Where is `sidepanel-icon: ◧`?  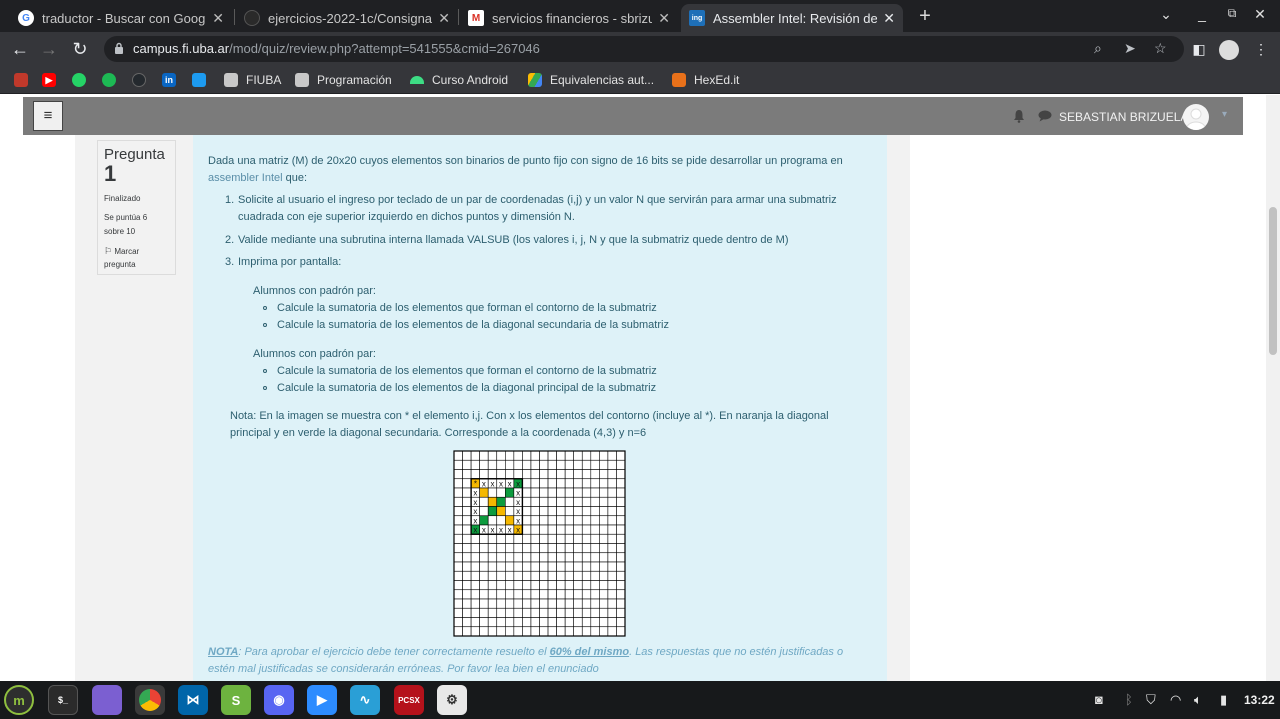 sidepanel-icon: ◧ is located at coordinates (1199, 49).